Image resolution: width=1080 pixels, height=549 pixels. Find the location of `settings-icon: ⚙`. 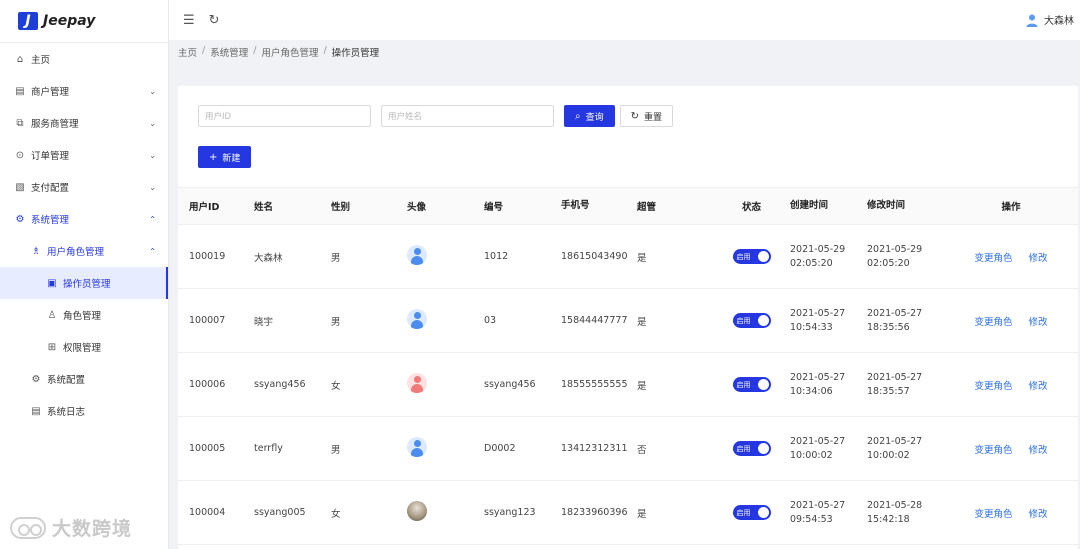

settings-icon: ⚙ is located at coordinates (20, 219).